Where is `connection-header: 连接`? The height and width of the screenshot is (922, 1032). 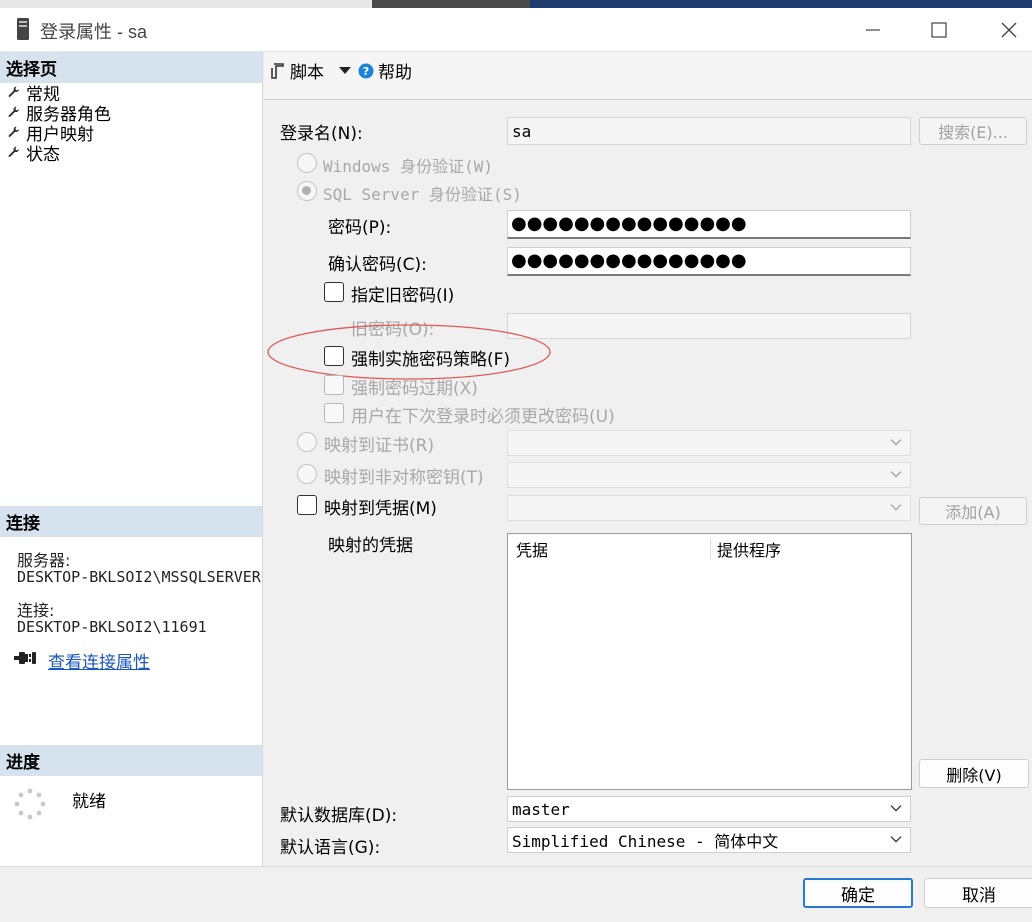
connection-header: 连接 is located at coordinates (131, 521).